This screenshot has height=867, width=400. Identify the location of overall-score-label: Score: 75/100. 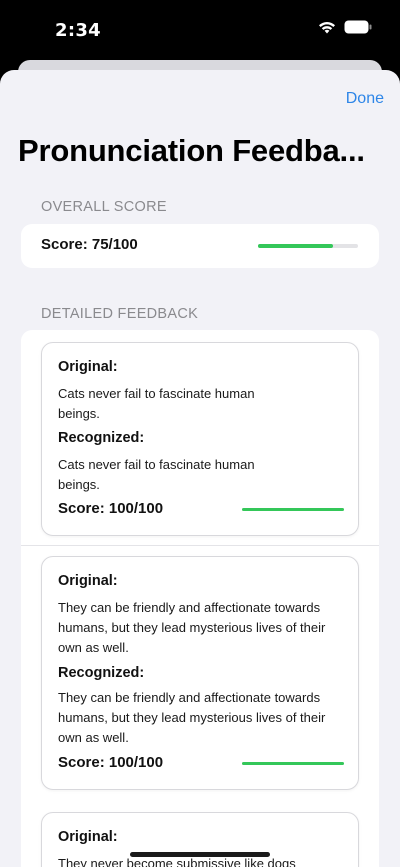
(89, 244).